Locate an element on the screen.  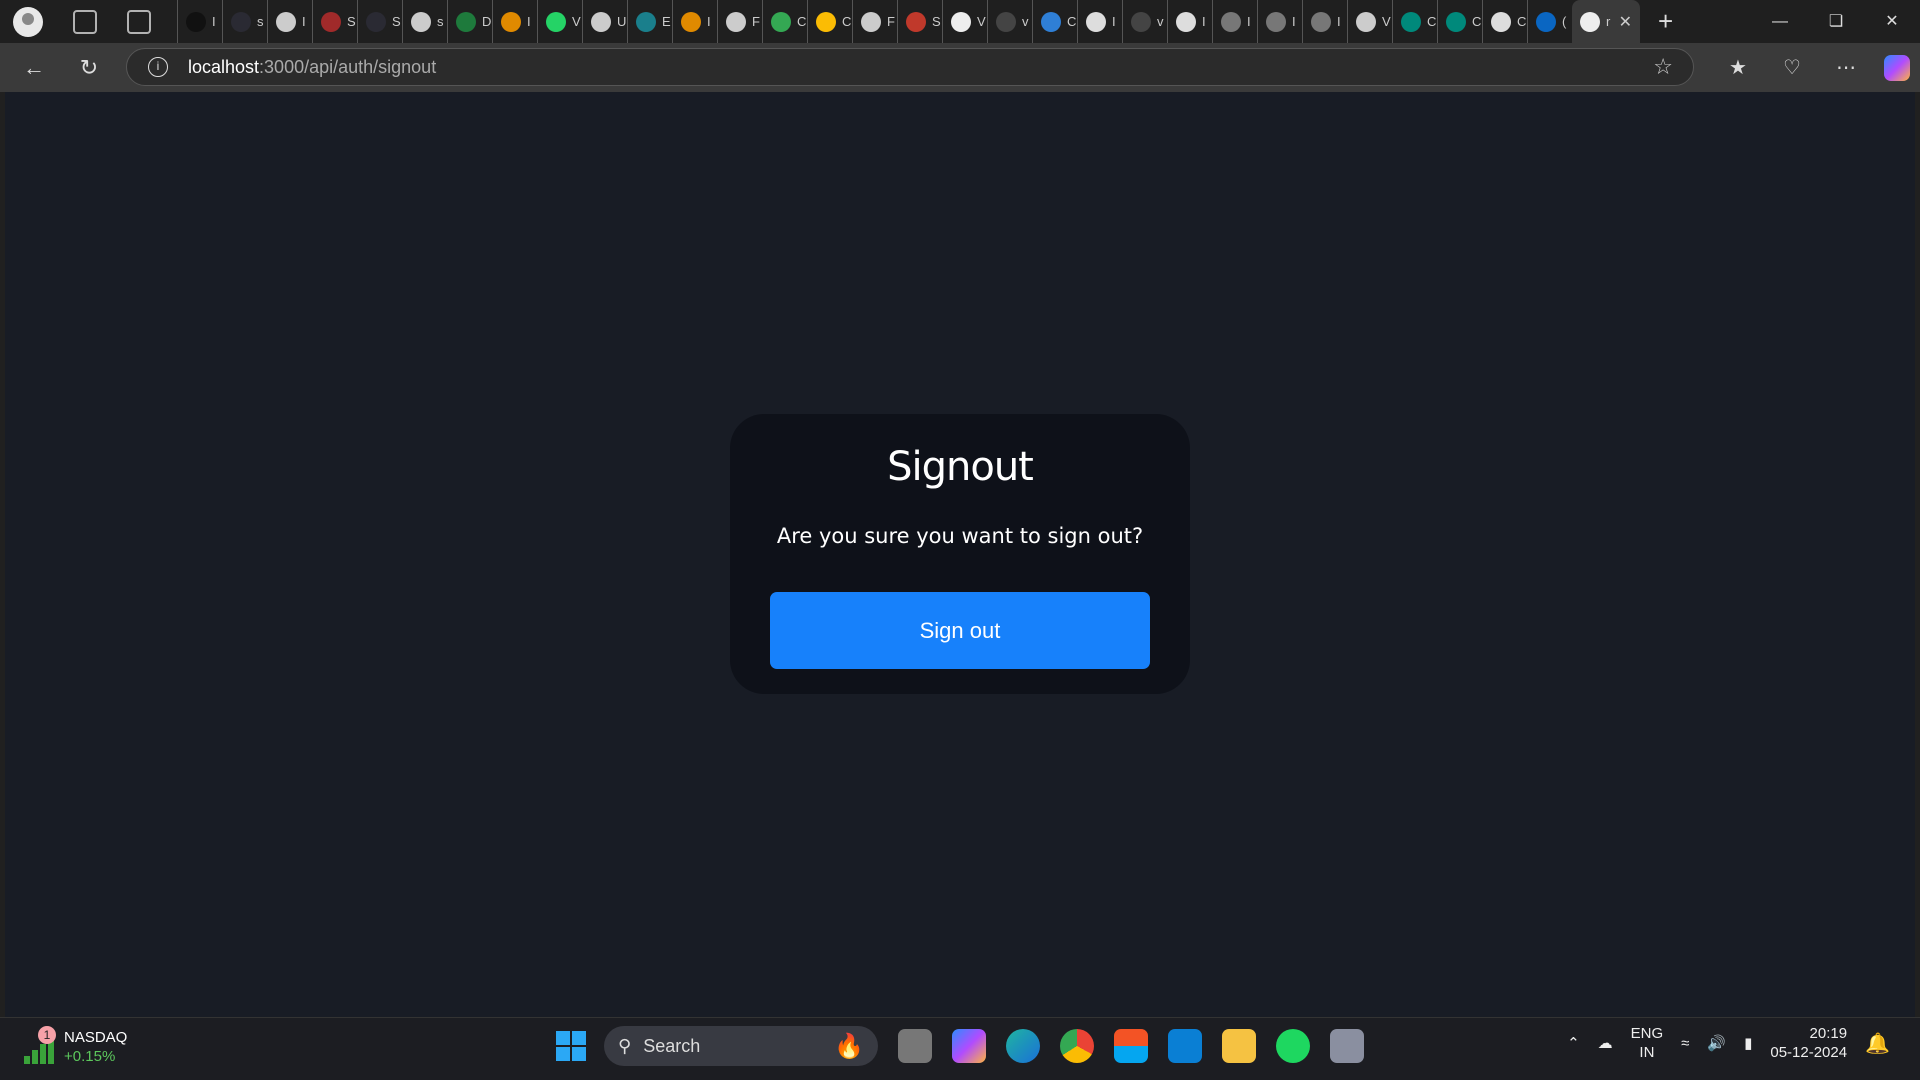
show-hidden-icons: ⌃ is located at coordinates (1573, 1043).